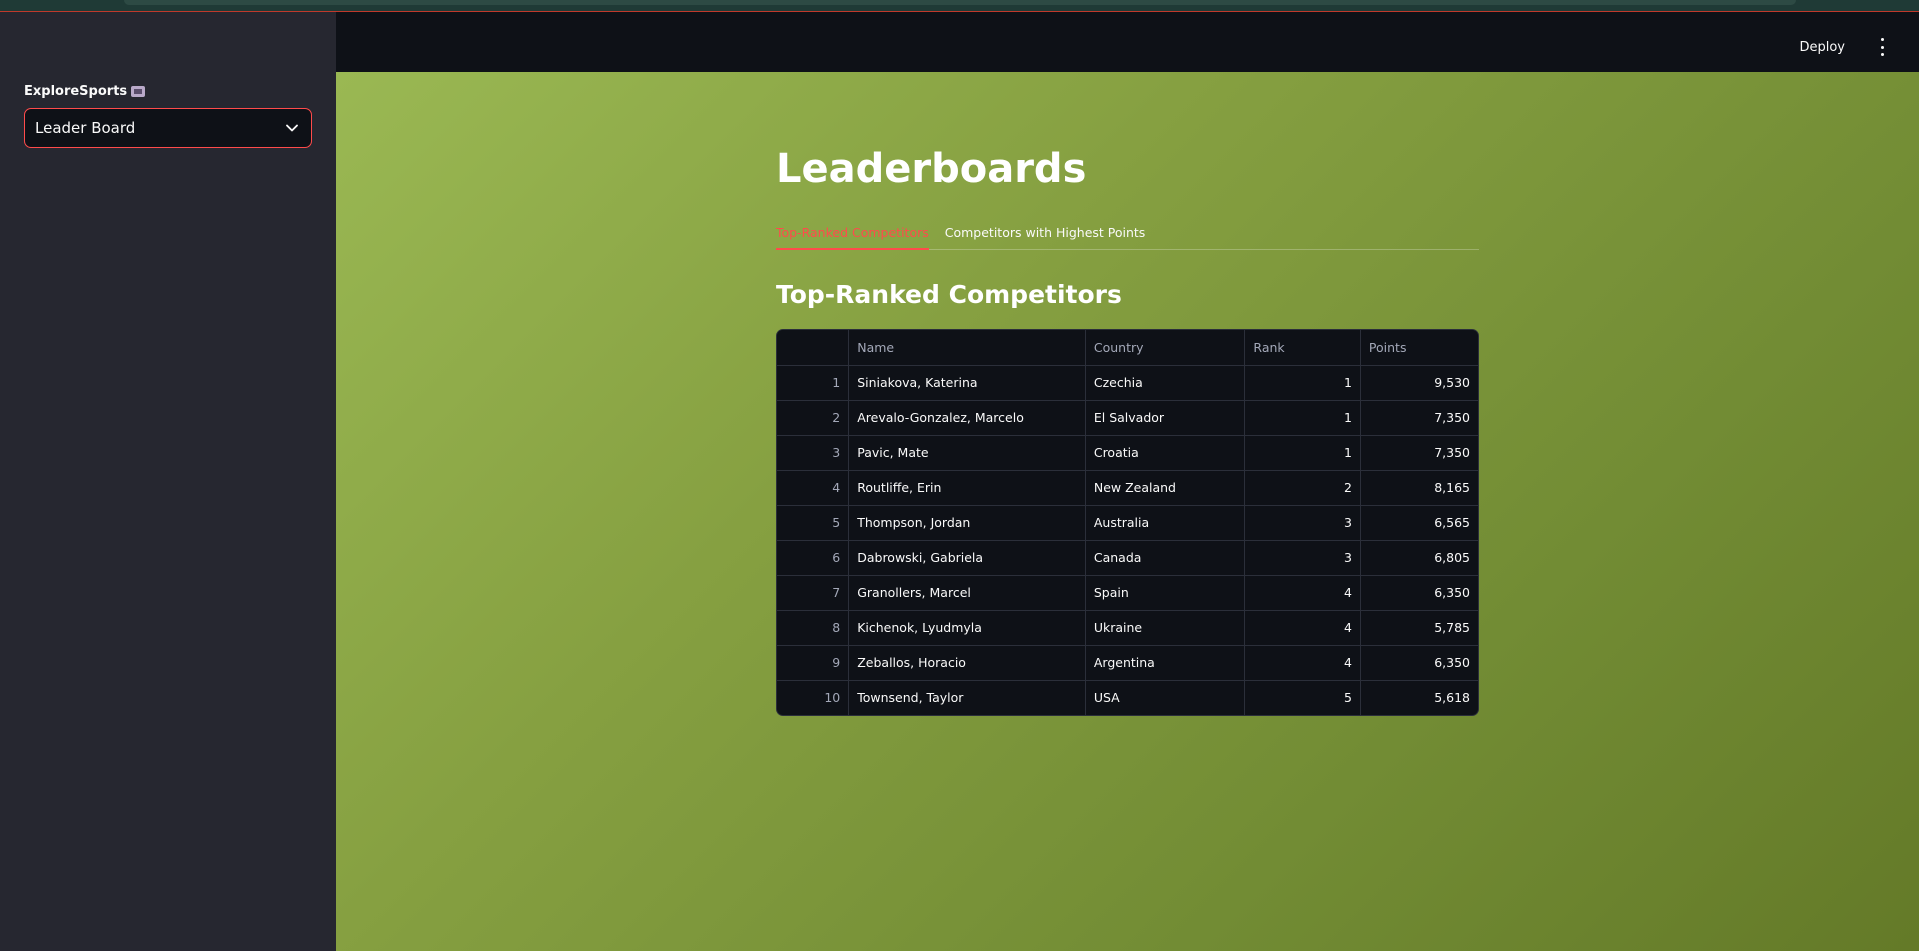  What do you see at coordinates (1419, 628) in the screenshot?
I see `cell-points: 5,785` at bounding box center [1419, 628].